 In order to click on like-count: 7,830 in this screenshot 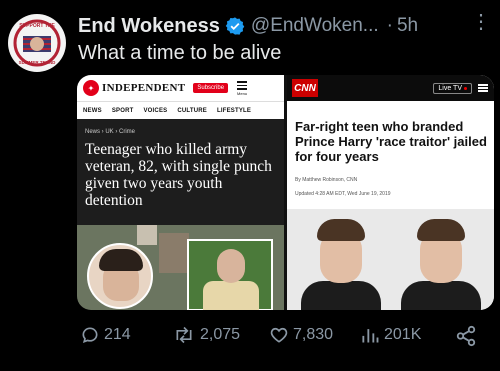, I will do `click(313, 334)`.